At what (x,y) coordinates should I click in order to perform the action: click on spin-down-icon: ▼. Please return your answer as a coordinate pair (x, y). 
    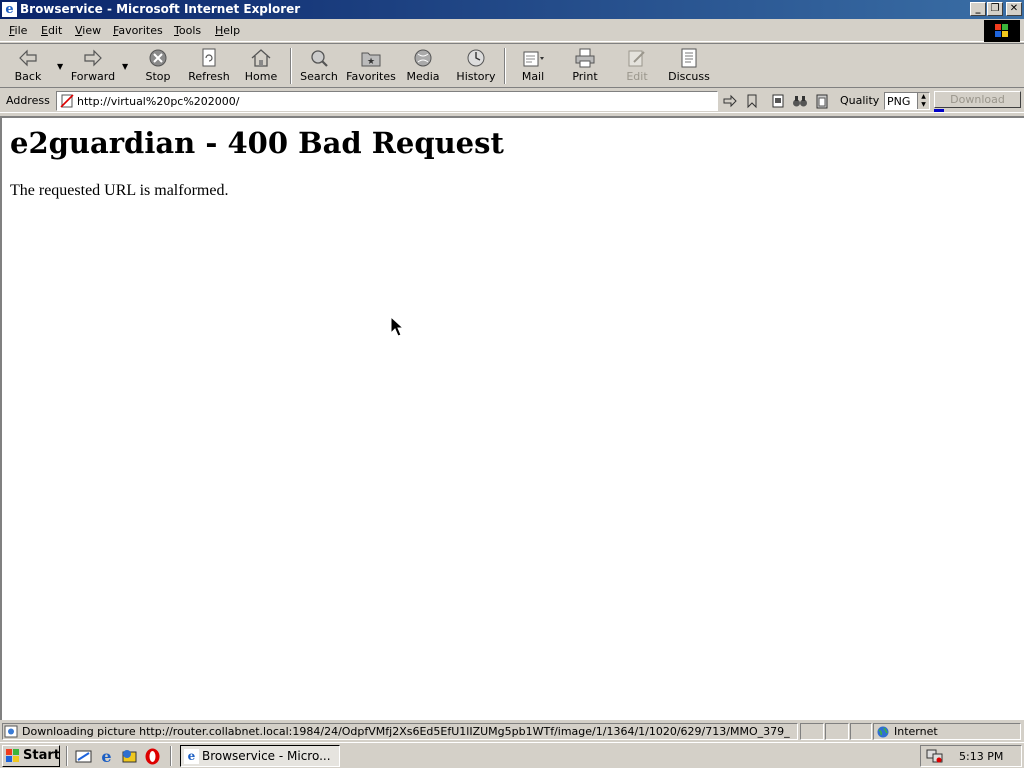
    Looking at the image, I should click on (923, 105).